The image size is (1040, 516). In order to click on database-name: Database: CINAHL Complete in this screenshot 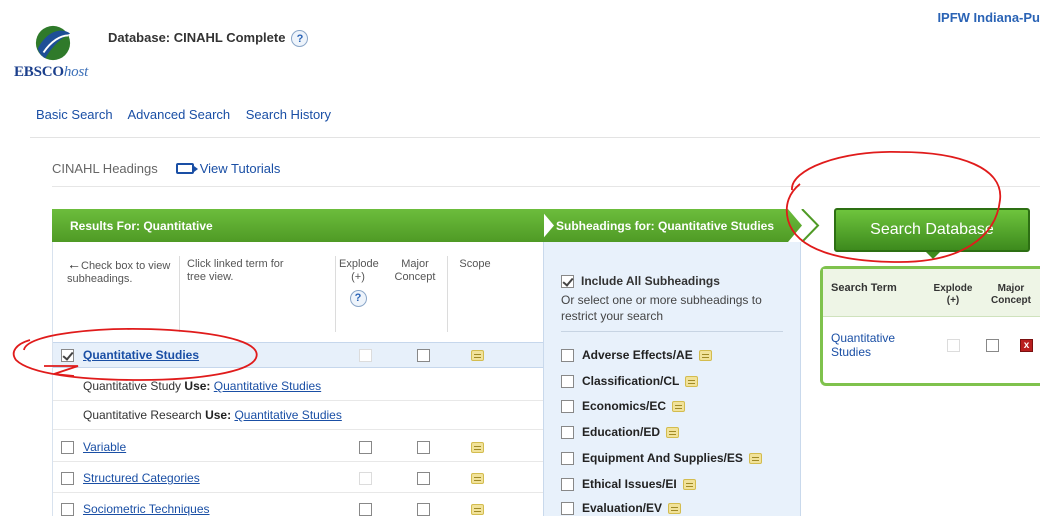, I will do `click(197, 37)`.